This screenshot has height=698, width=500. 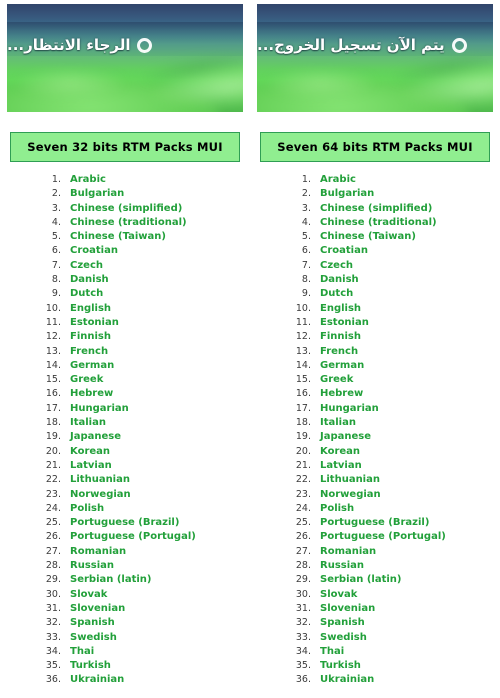 What do you see at coordinates (407, 423) in the screenshot?
I see `language-list-item: Italian` at bounding box center [407, 423].